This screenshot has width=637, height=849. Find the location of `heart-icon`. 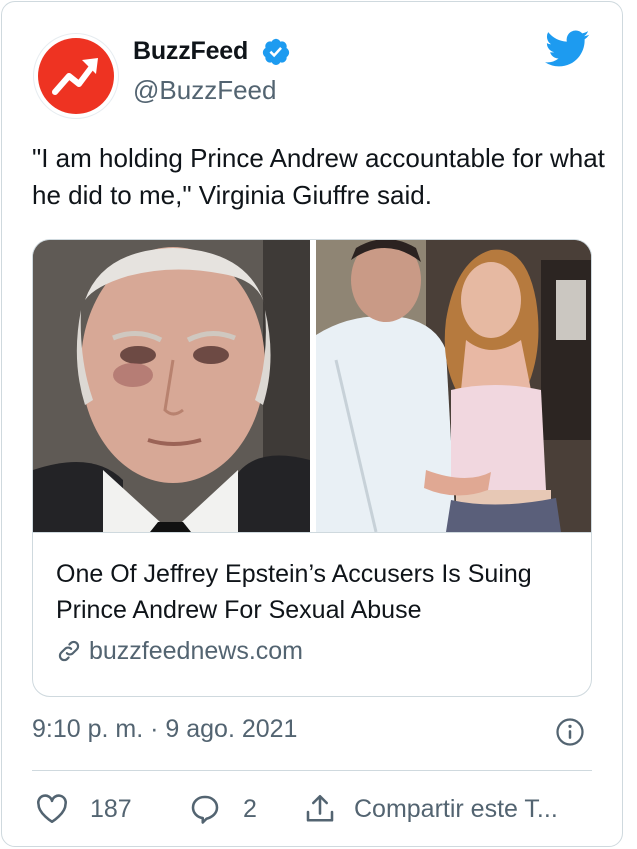

heart-icon is located at coordinates (52, 809).